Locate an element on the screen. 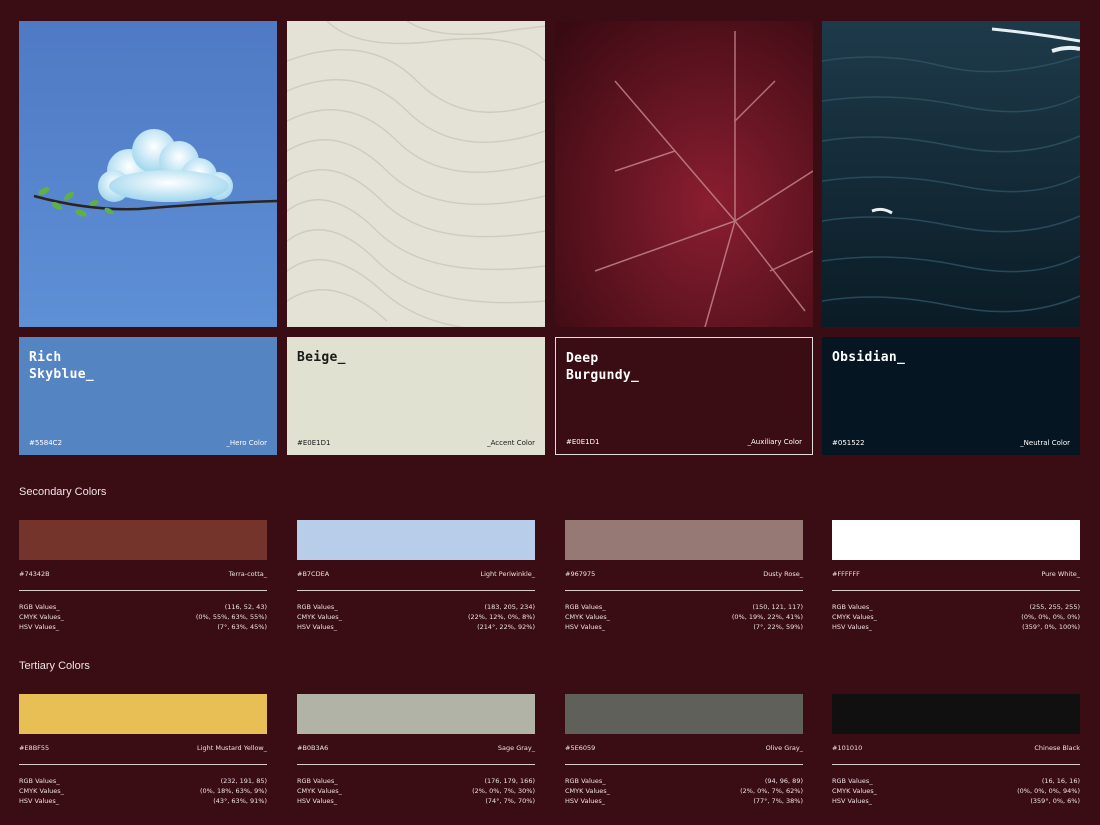 The image size is (1100, 825). hsv-value: (359°, 0%, 6%) is located at coordinates (1055, 801).